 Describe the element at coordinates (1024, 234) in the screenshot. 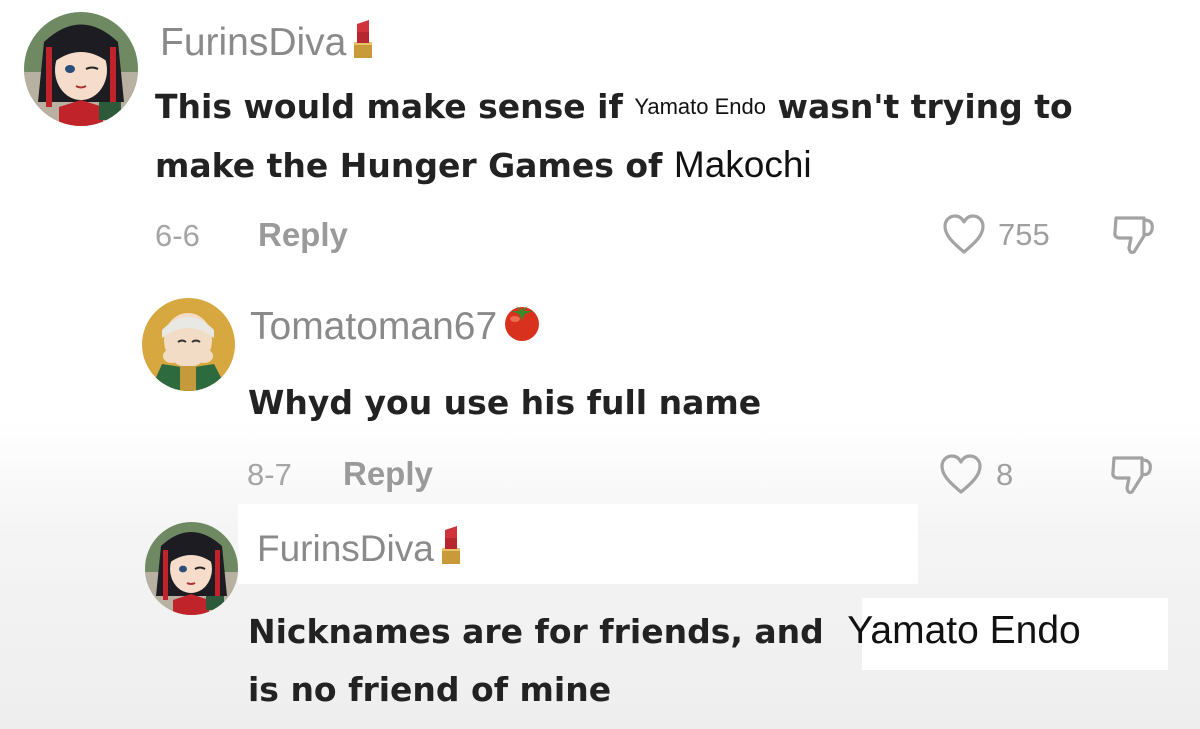

I see `like-count: 755` at that location.